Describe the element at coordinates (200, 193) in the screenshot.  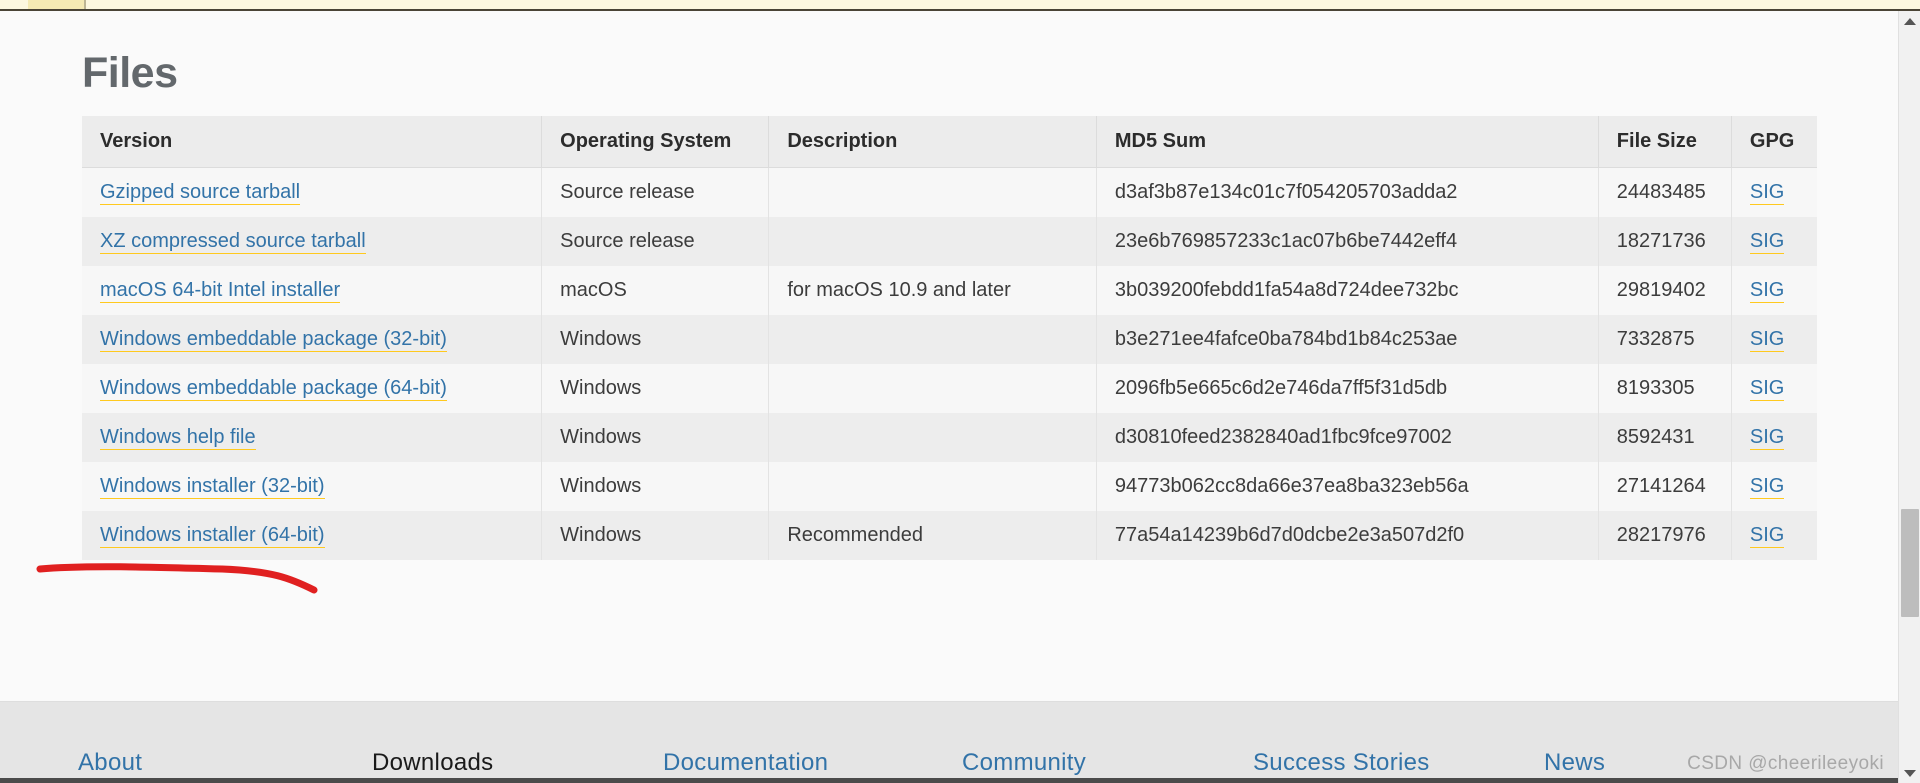
I see `download-link: Gzipped source tarball` at that location.